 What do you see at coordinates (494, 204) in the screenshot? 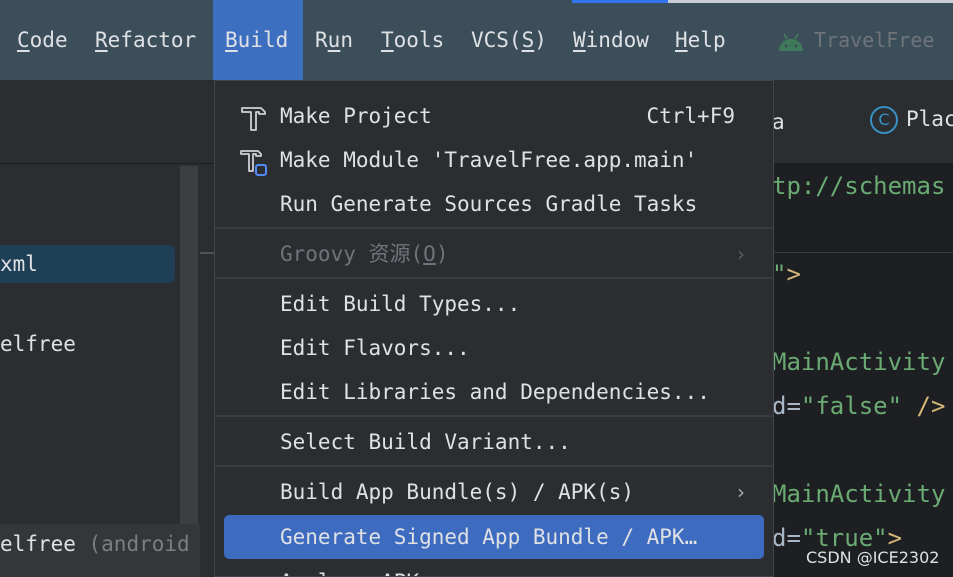
I see `menu-item-run-generate-sources: Run Generate Sources Gradle Tasks` at bounding box center [494, 204].